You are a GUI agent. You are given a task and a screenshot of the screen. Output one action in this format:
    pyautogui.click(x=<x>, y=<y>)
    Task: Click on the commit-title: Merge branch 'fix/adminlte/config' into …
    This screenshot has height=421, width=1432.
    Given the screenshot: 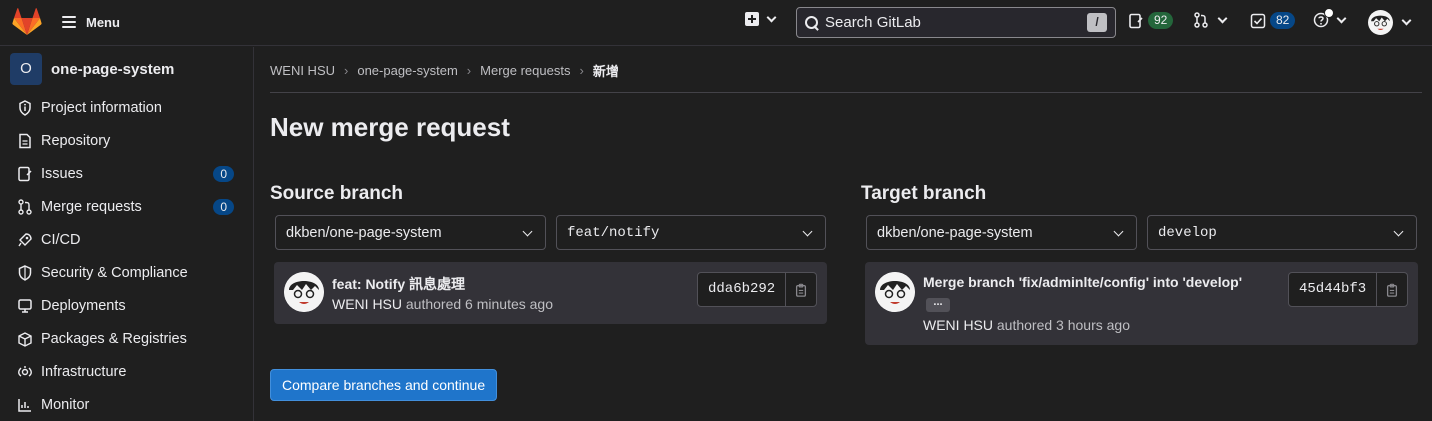 What is the action you would take?
    pyautogui.click(x=1082, y=282)
    